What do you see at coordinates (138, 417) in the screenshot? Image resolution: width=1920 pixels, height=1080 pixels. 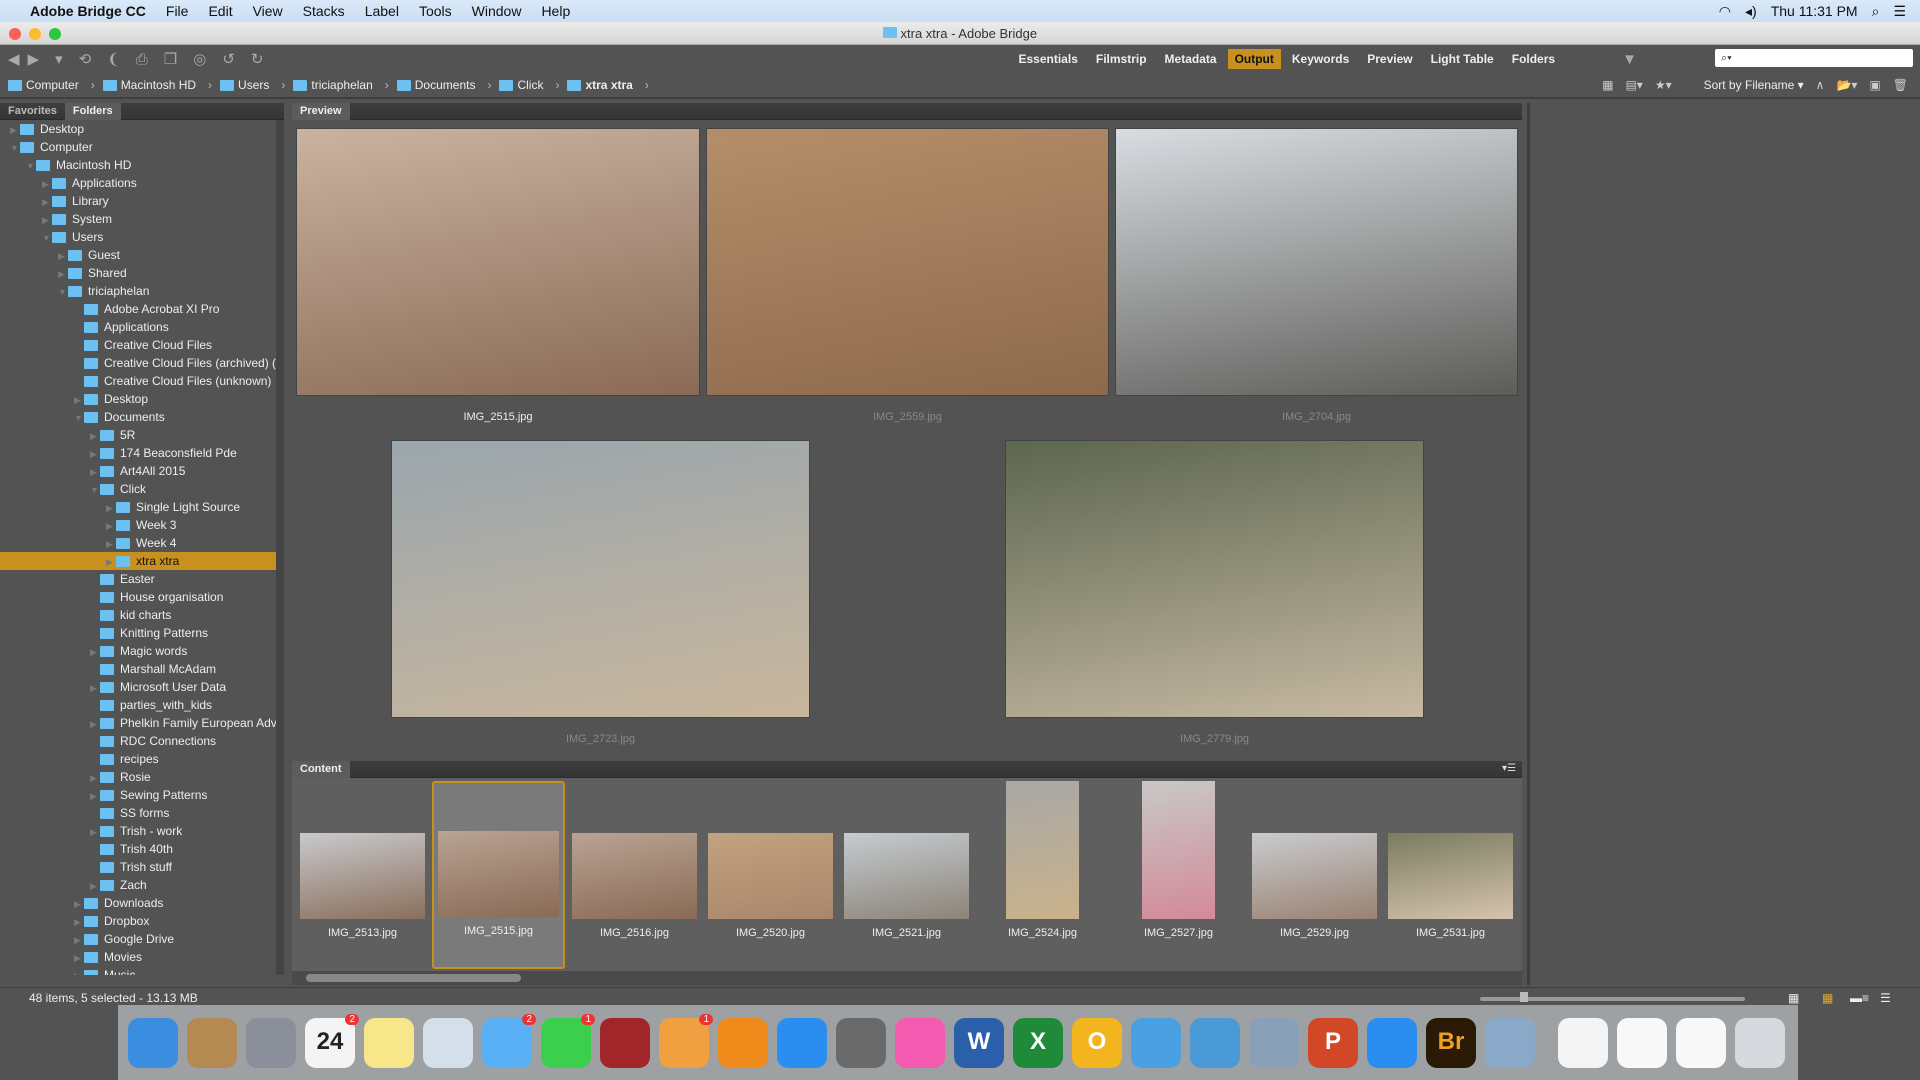 I see `tree-item: ▼ Documents` at bounding box center [138, 417].